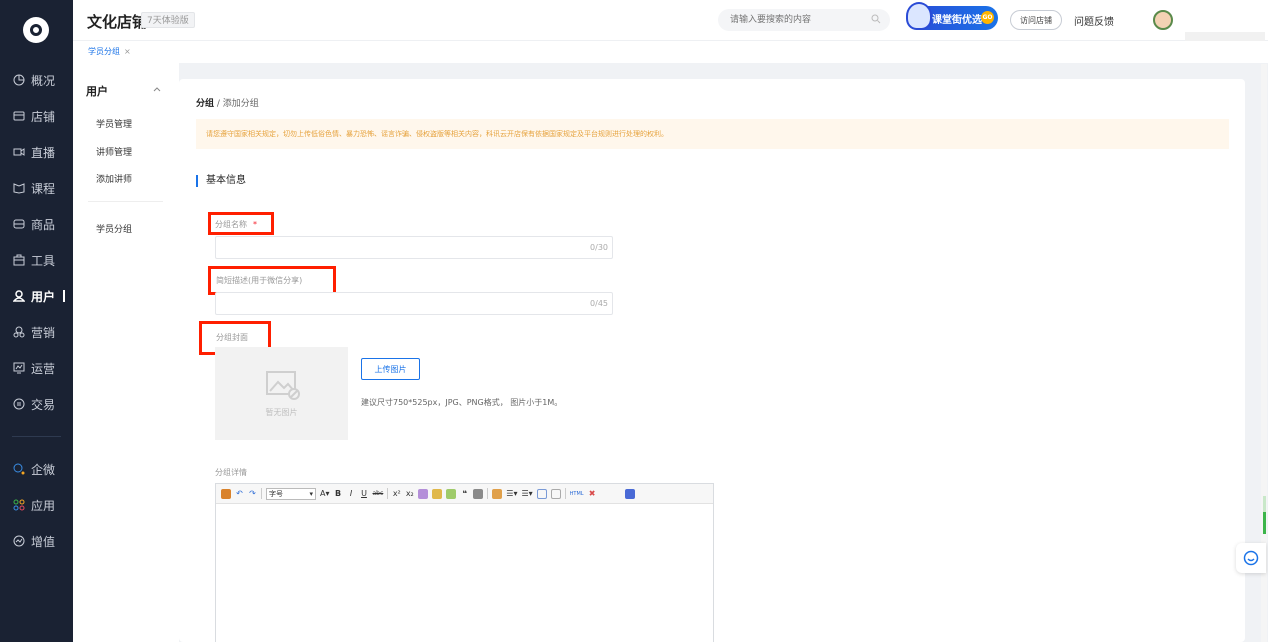 The height and width of the screenshot is (642, 1268). Describe the element at coordinates (18, 224) in the screenshot. I see `goods-icon` at that location.